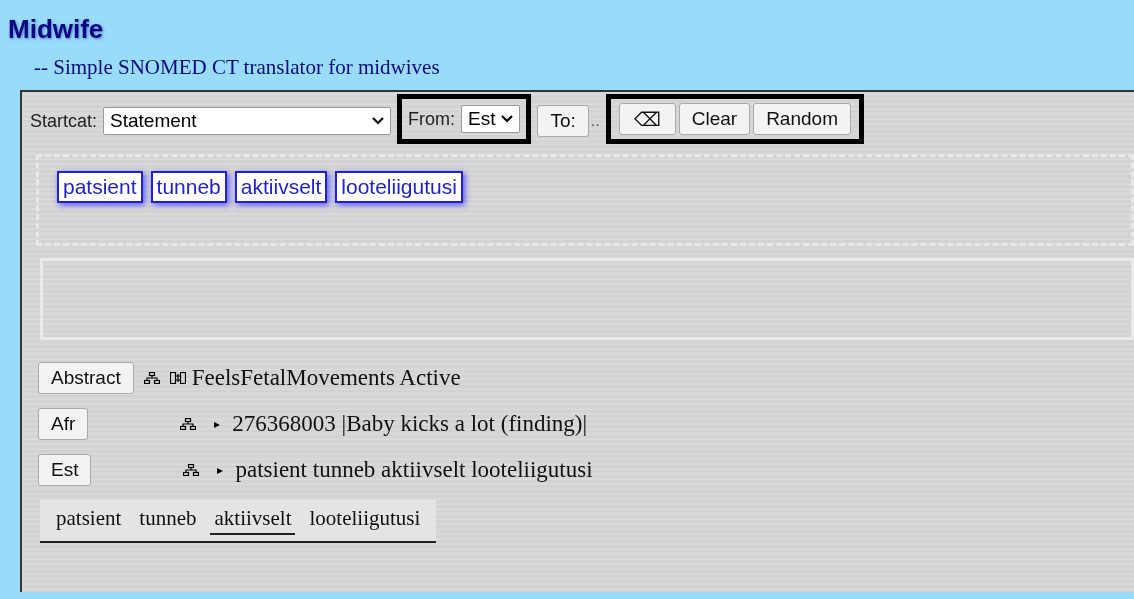 This screenshot has height=599, width=1134. I want to click on align-icon, so click(177, 378).